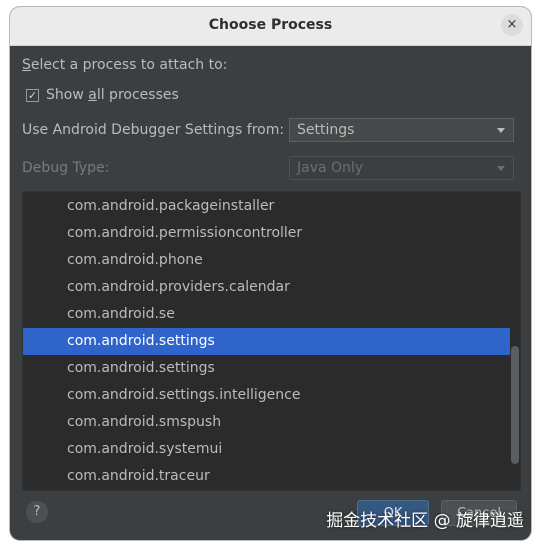 This screenshot has width=541, height=546. Describe the element at coordinates (66, 168) in the screenshot. I see `debug-type-label: Debug Type:` at that location.